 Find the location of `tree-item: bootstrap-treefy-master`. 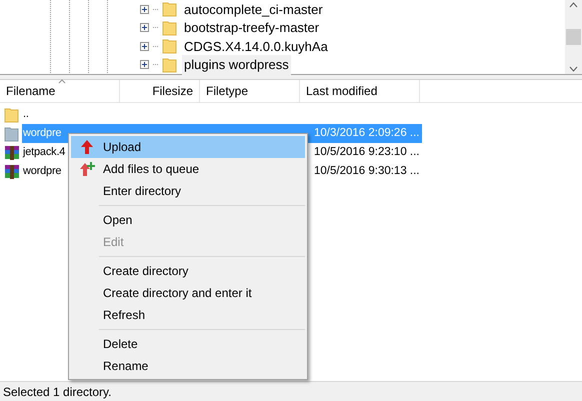

tree-item: bootstrap-treefy-master is located at coordinates (252, 28).